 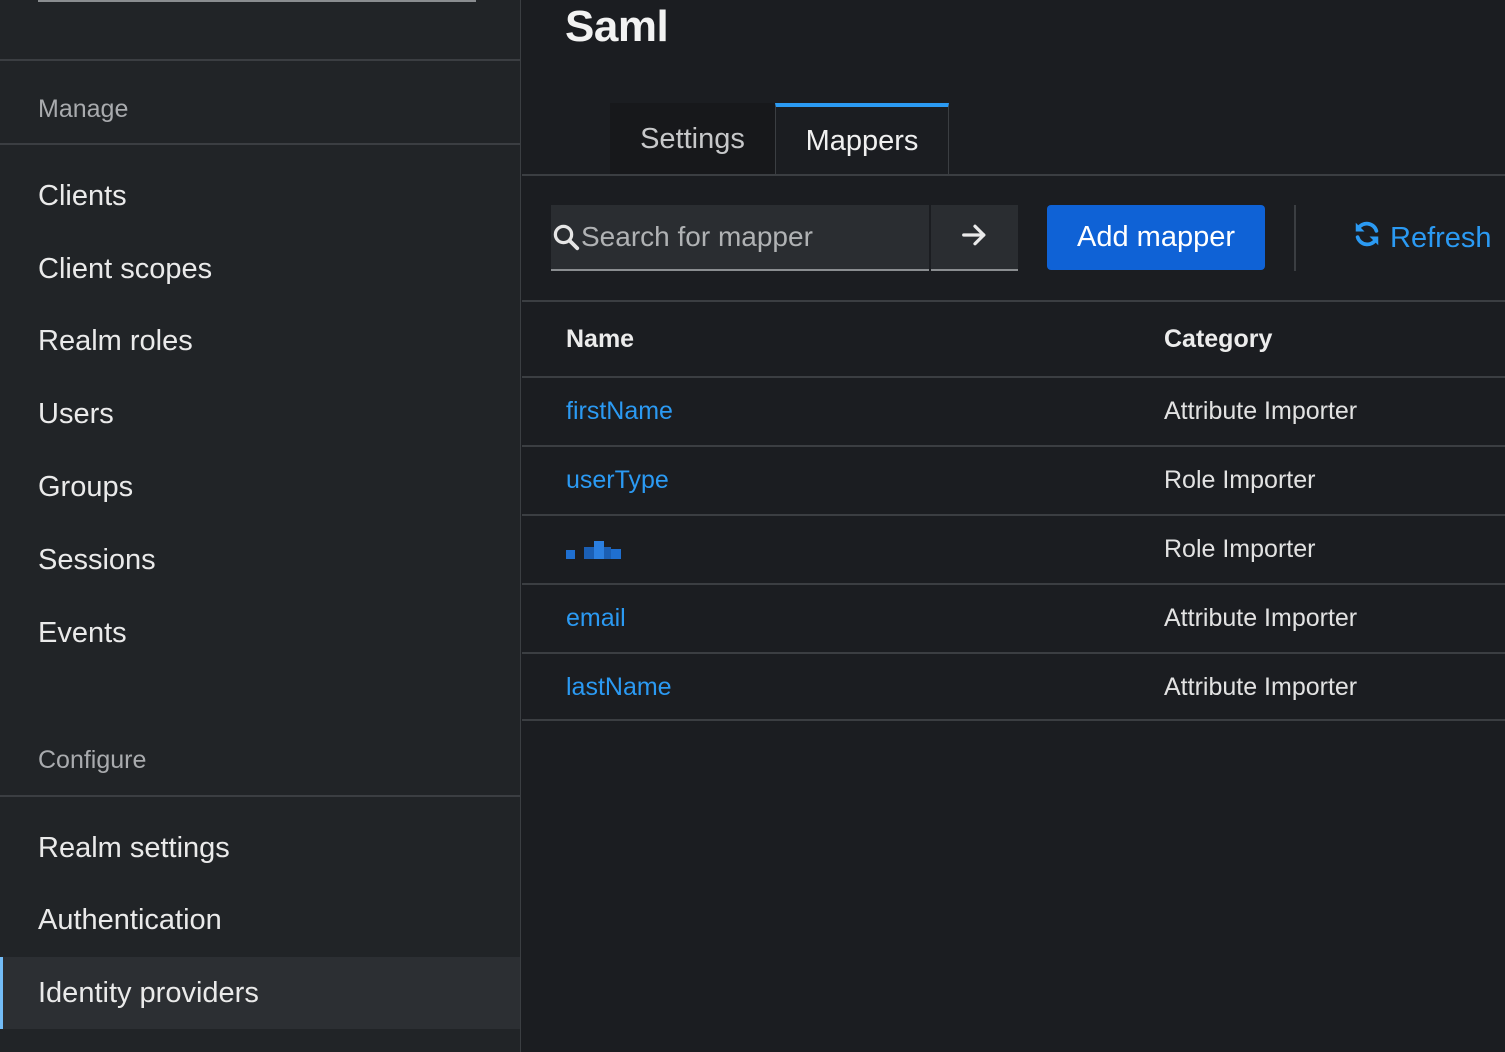 I want to click on sidebar-item-sessions: Sessions, so click(x=260, y=560).